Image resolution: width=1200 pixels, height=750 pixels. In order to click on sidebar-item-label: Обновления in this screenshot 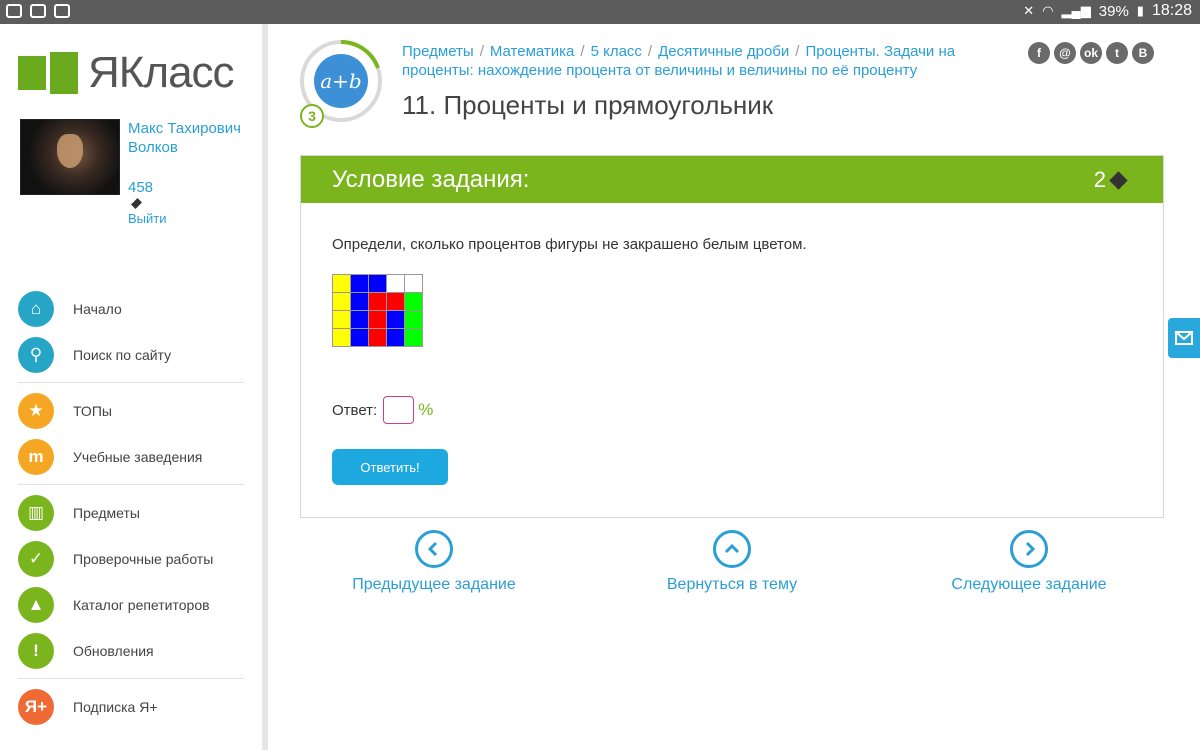, I will do `click(113, 651)`.